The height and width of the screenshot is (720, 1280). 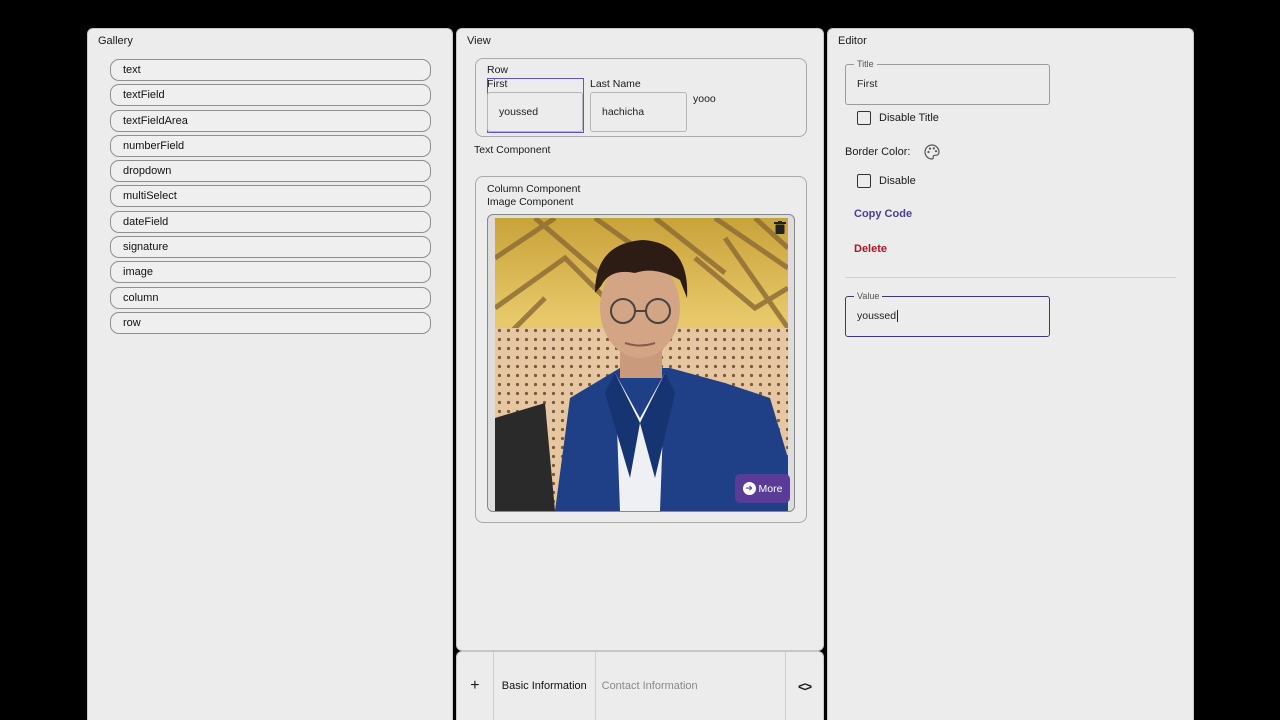 I want to click on tab-basic-information: Basic Information, so click(x=545, y=686).